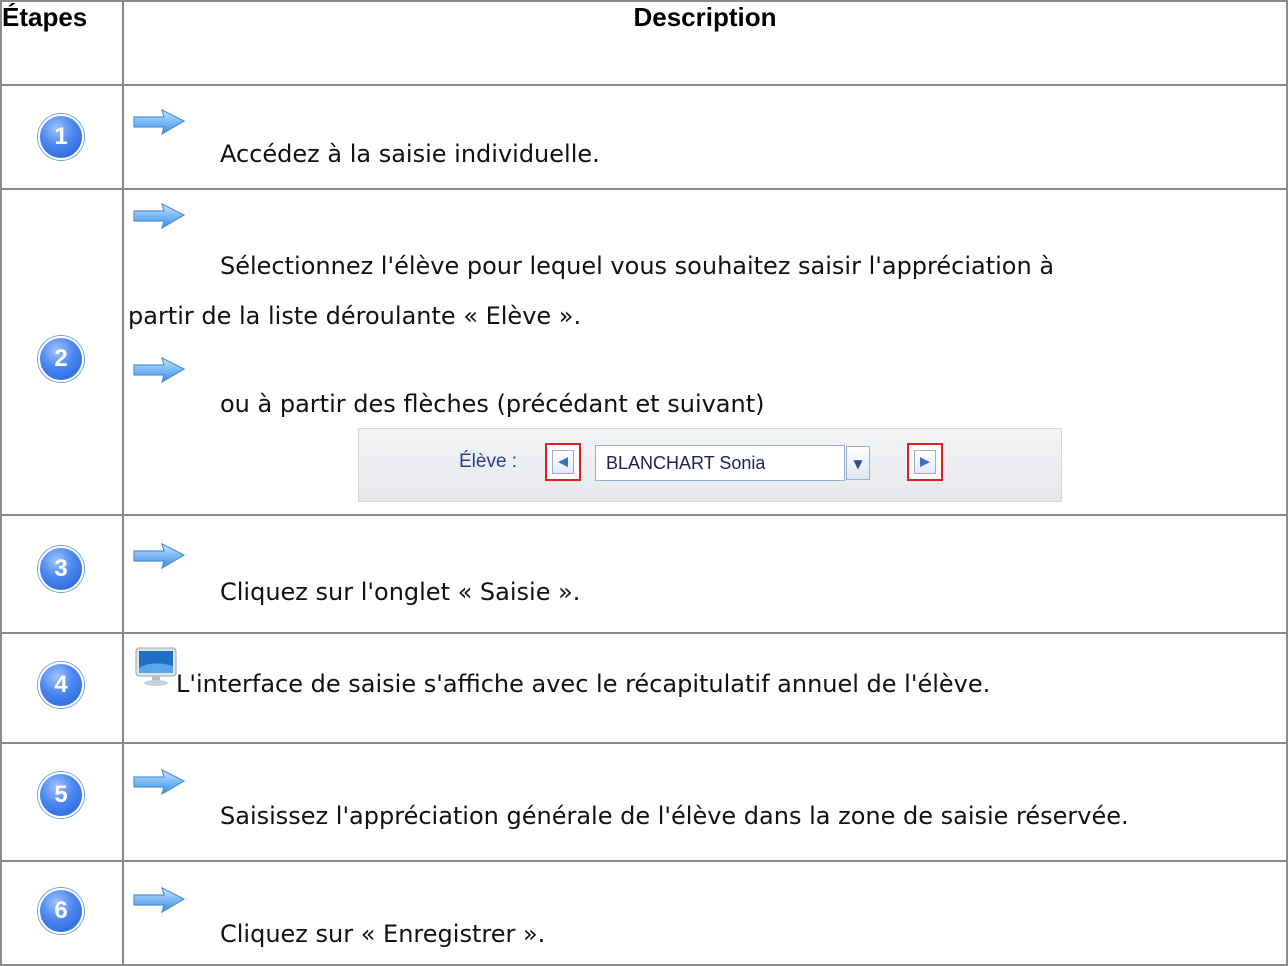  Describe the element at coordinates (400, 592) in the screenshot. I see `step-text: Cliquez sur l'onglet « Saisie ».` at that location.